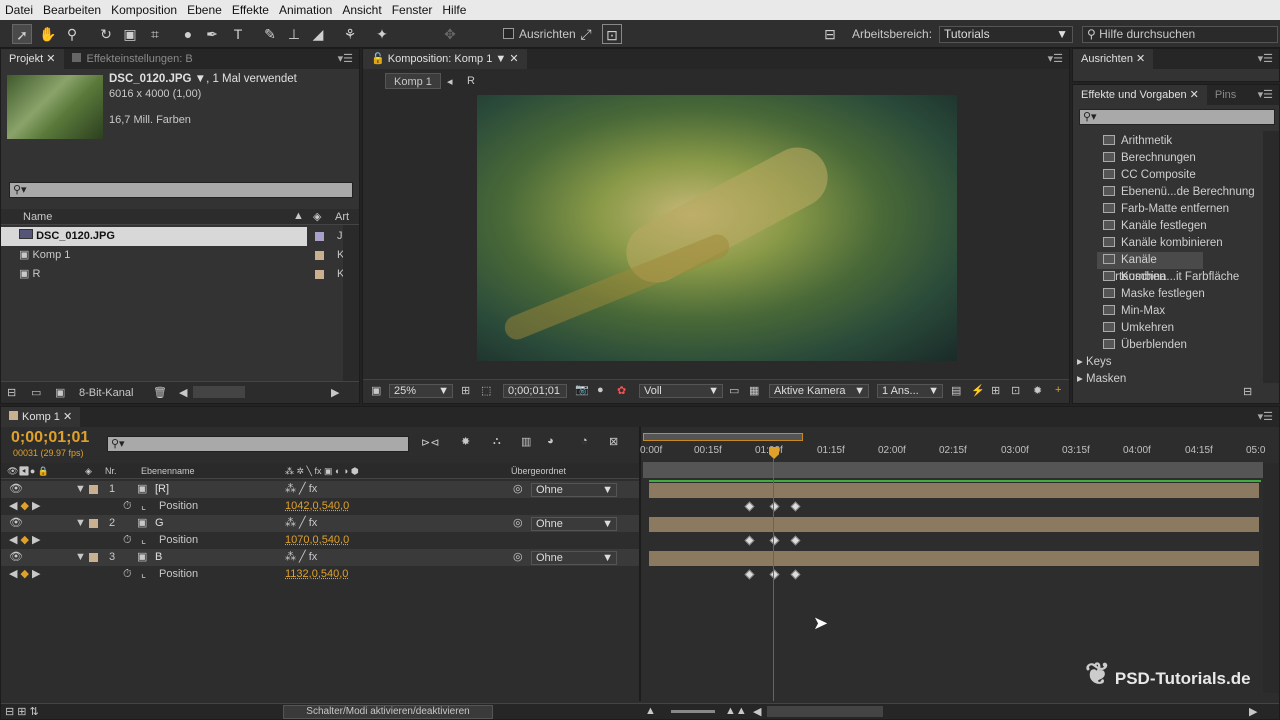 The image size is (1280, 720). What do you see at coordinates (1113, 59) in the screenshot?
I see `tab-ausrichten: Ausrichten ✕` at bounding box center [1113, 59].